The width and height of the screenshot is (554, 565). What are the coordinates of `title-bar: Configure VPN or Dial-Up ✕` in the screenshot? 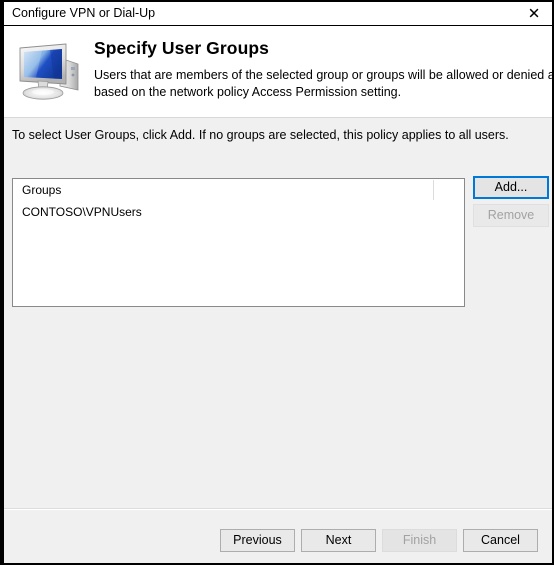 It's located at (278, 14).